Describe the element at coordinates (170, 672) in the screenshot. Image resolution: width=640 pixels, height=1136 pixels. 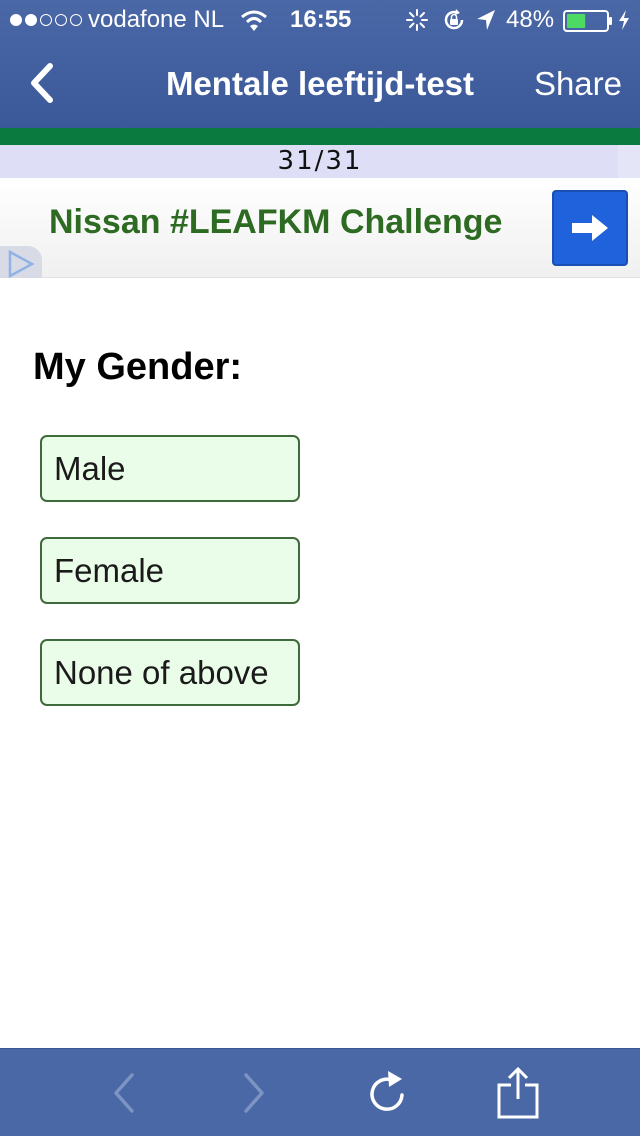
I see `option-none-of-above: None of above` at that location.